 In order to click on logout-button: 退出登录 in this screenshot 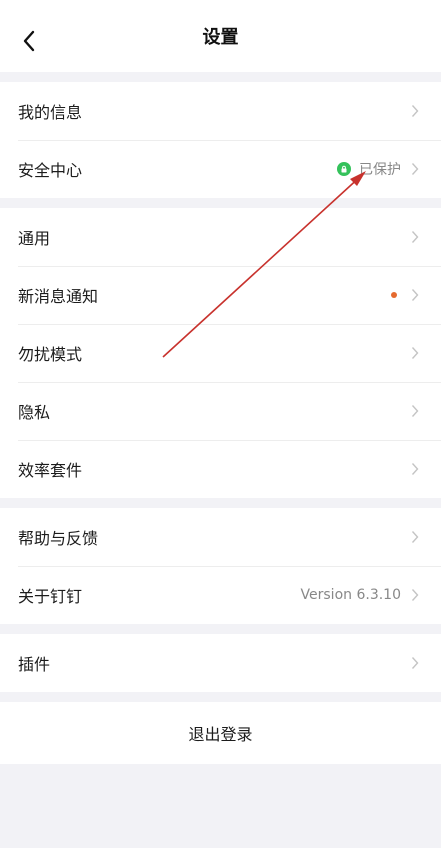, I will do `click(220, 733)`.